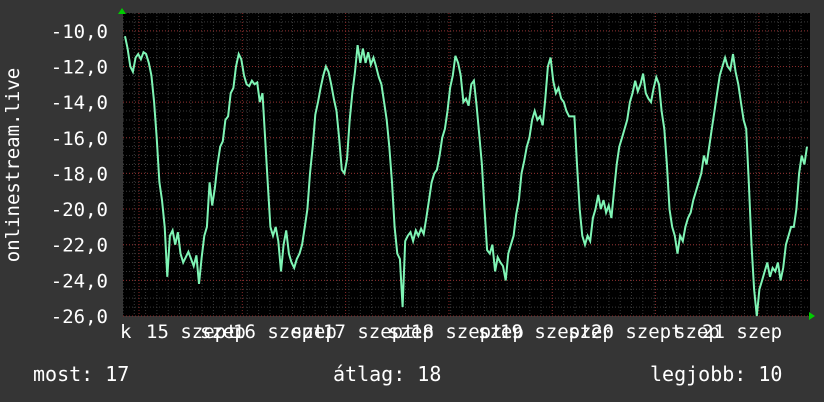 The image size is (824, 402). I want to click on stat-best: legjobb: 10, so click(716, 374).